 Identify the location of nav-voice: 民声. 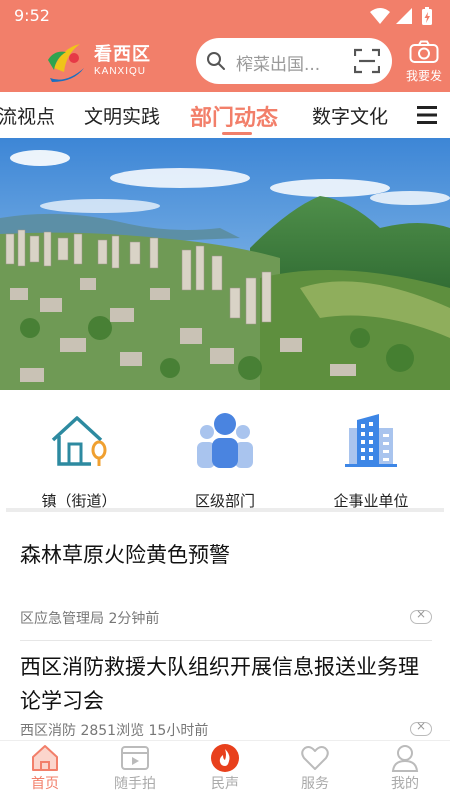
(225, 770).